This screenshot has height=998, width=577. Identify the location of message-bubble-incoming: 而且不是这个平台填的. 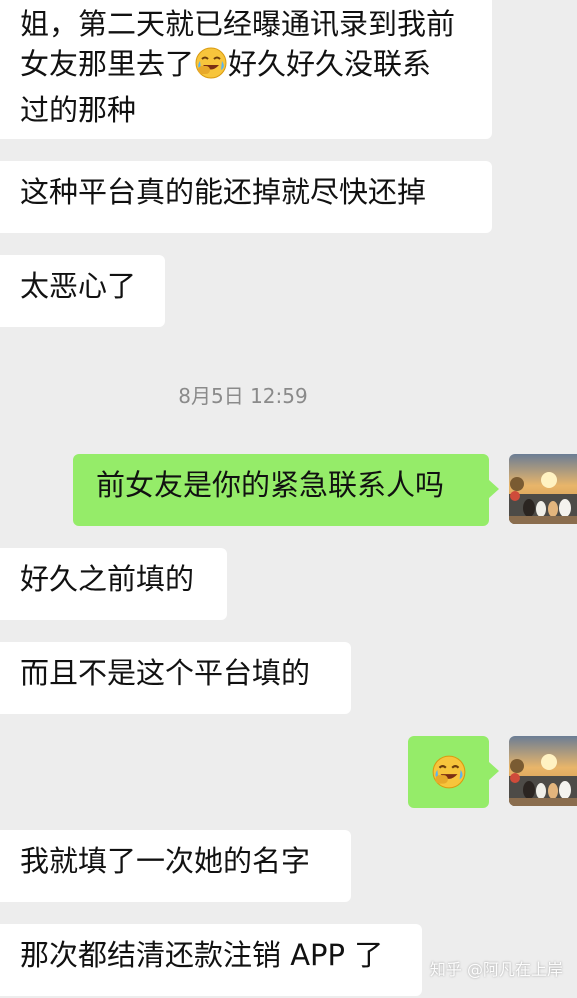
(175, 678).